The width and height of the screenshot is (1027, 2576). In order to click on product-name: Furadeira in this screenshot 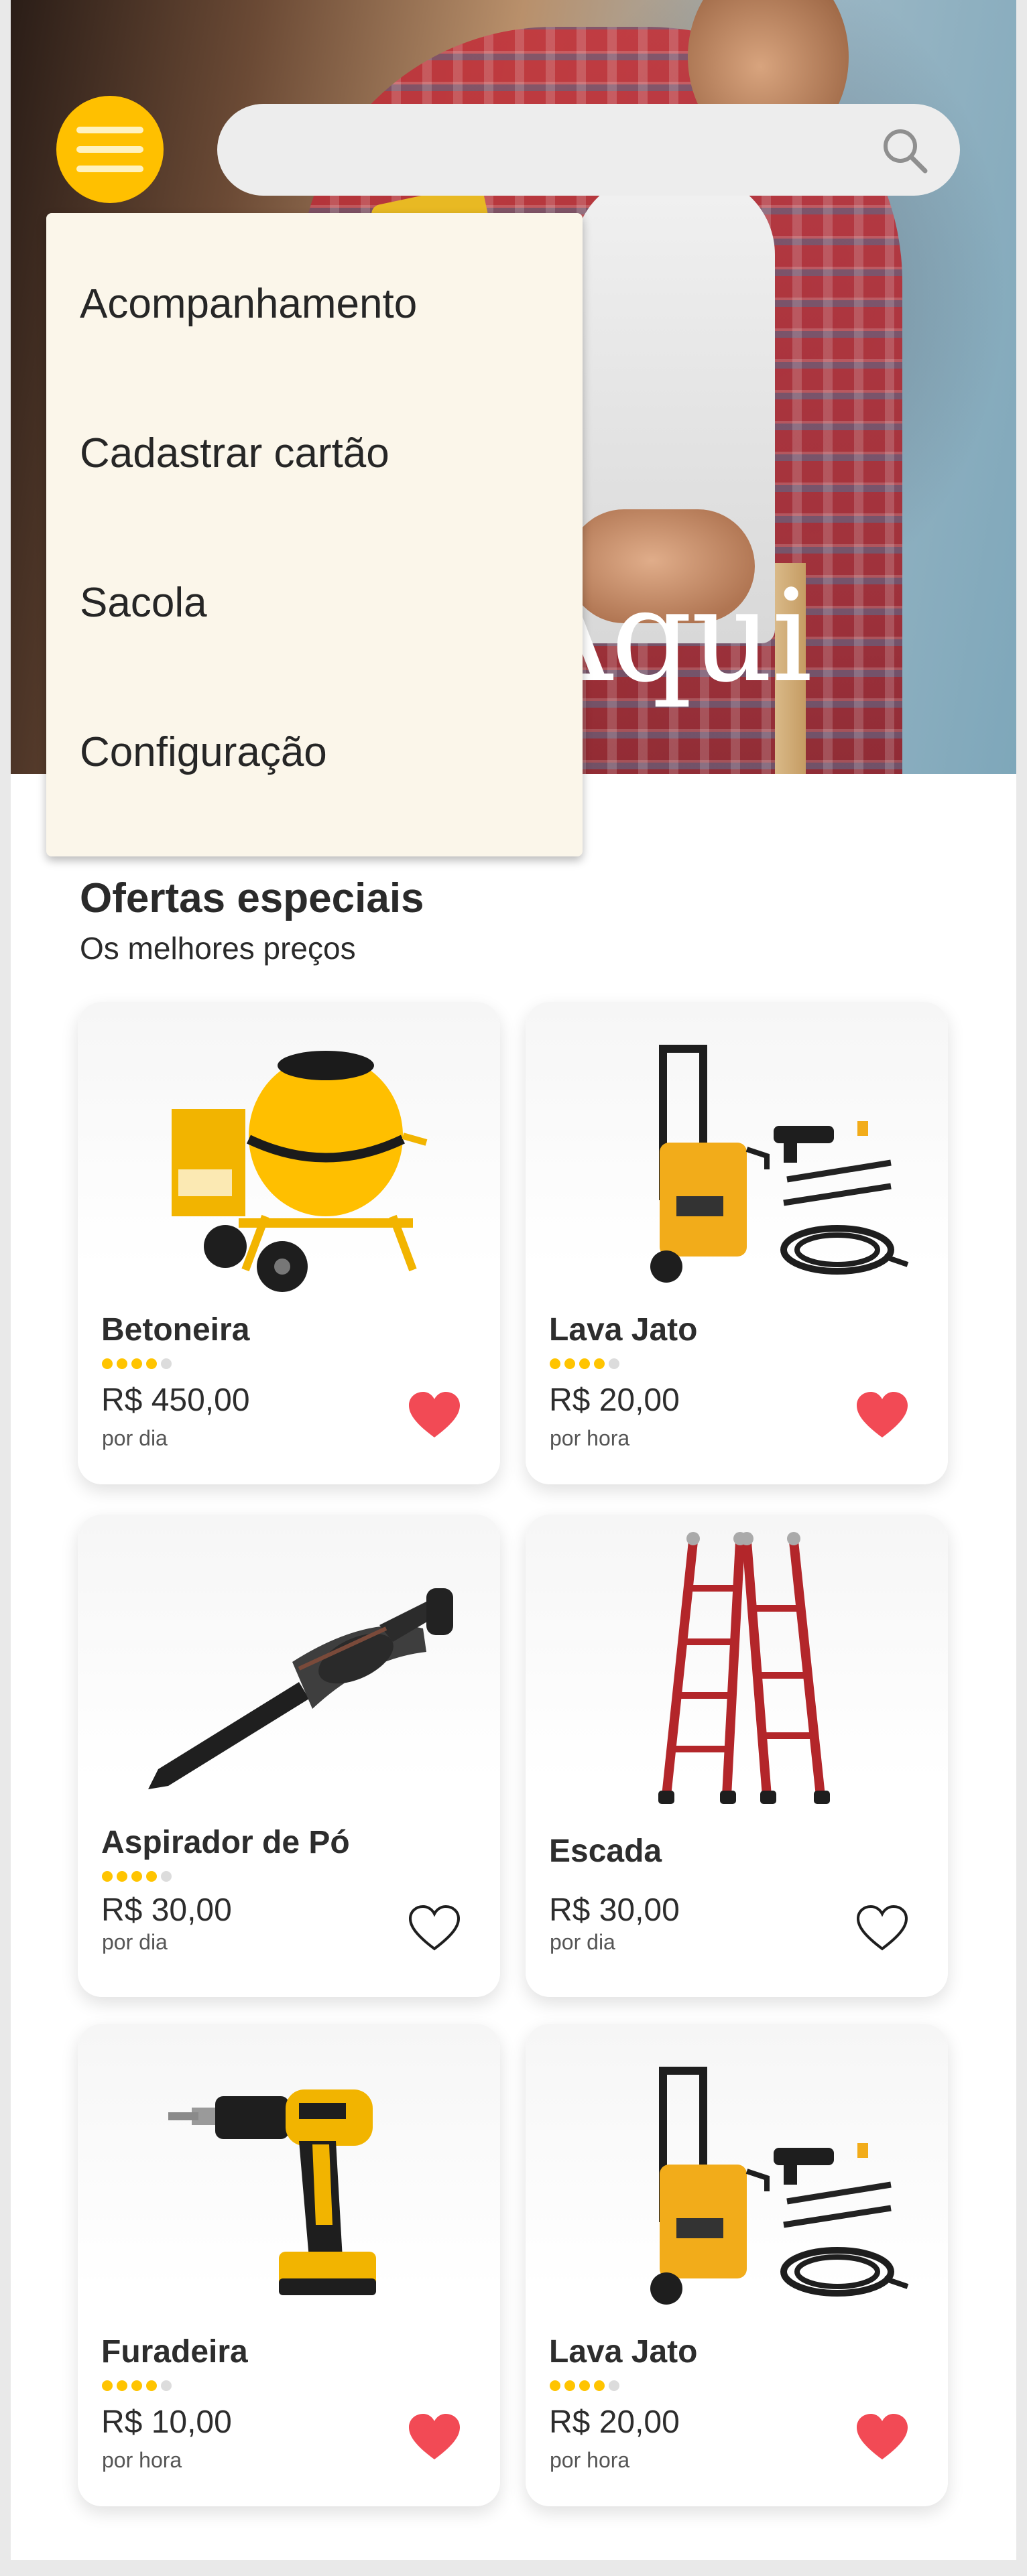, I will do `click(174, 2352)`.